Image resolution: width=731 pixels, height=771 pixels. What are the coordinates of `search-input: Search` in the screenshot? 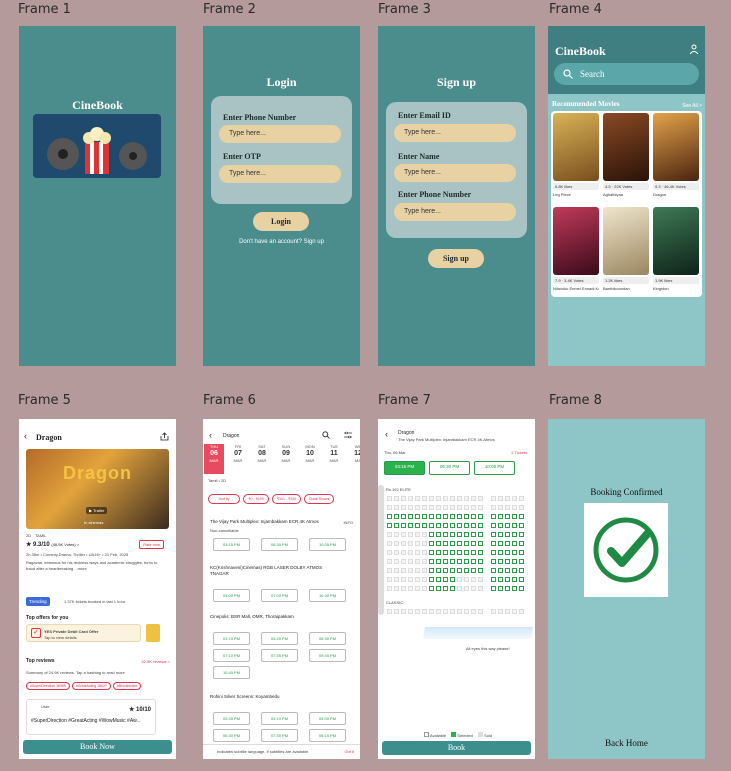 It's located at (626, 74).